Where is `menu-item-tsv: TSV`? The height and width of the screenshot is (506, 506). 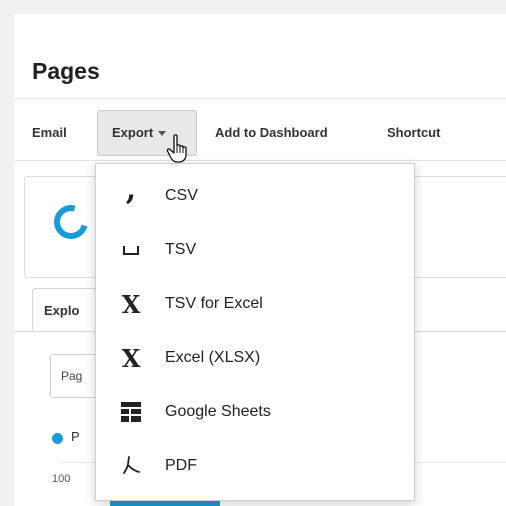 menu-item-tsv: TSV is located at coordinates (255, 250).